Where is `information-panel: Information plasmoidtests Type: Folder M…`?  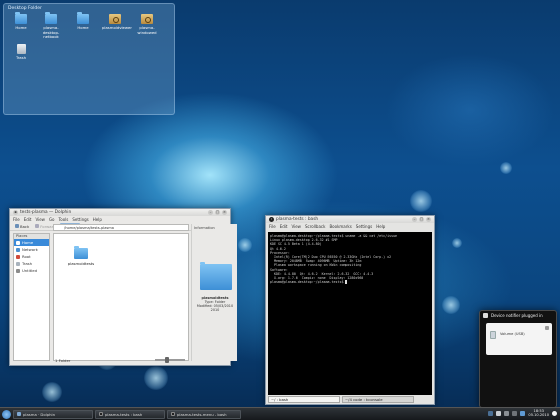
information-panel: Information plasmoidtests Type: Folder M… is located at coordinates (214, 292).